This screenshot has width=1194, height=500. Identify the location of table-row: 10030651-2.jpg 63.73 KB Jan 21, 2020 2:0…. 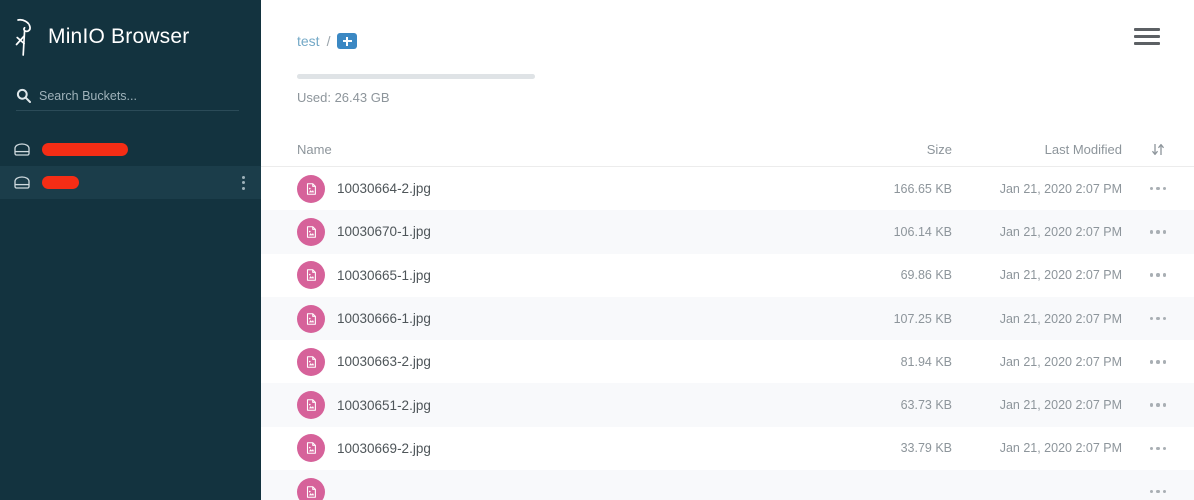
(727, 405).